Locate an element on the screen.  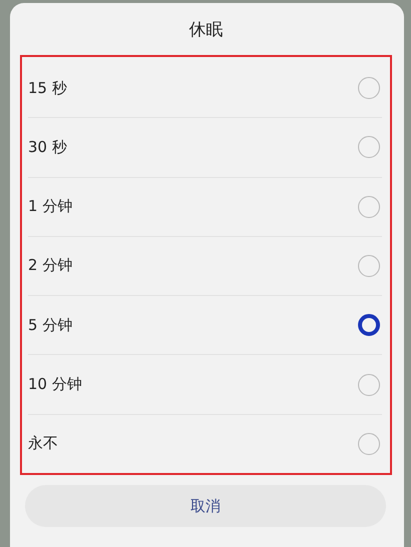
option-label: 30 秒 is located at coordinates (47, 147).